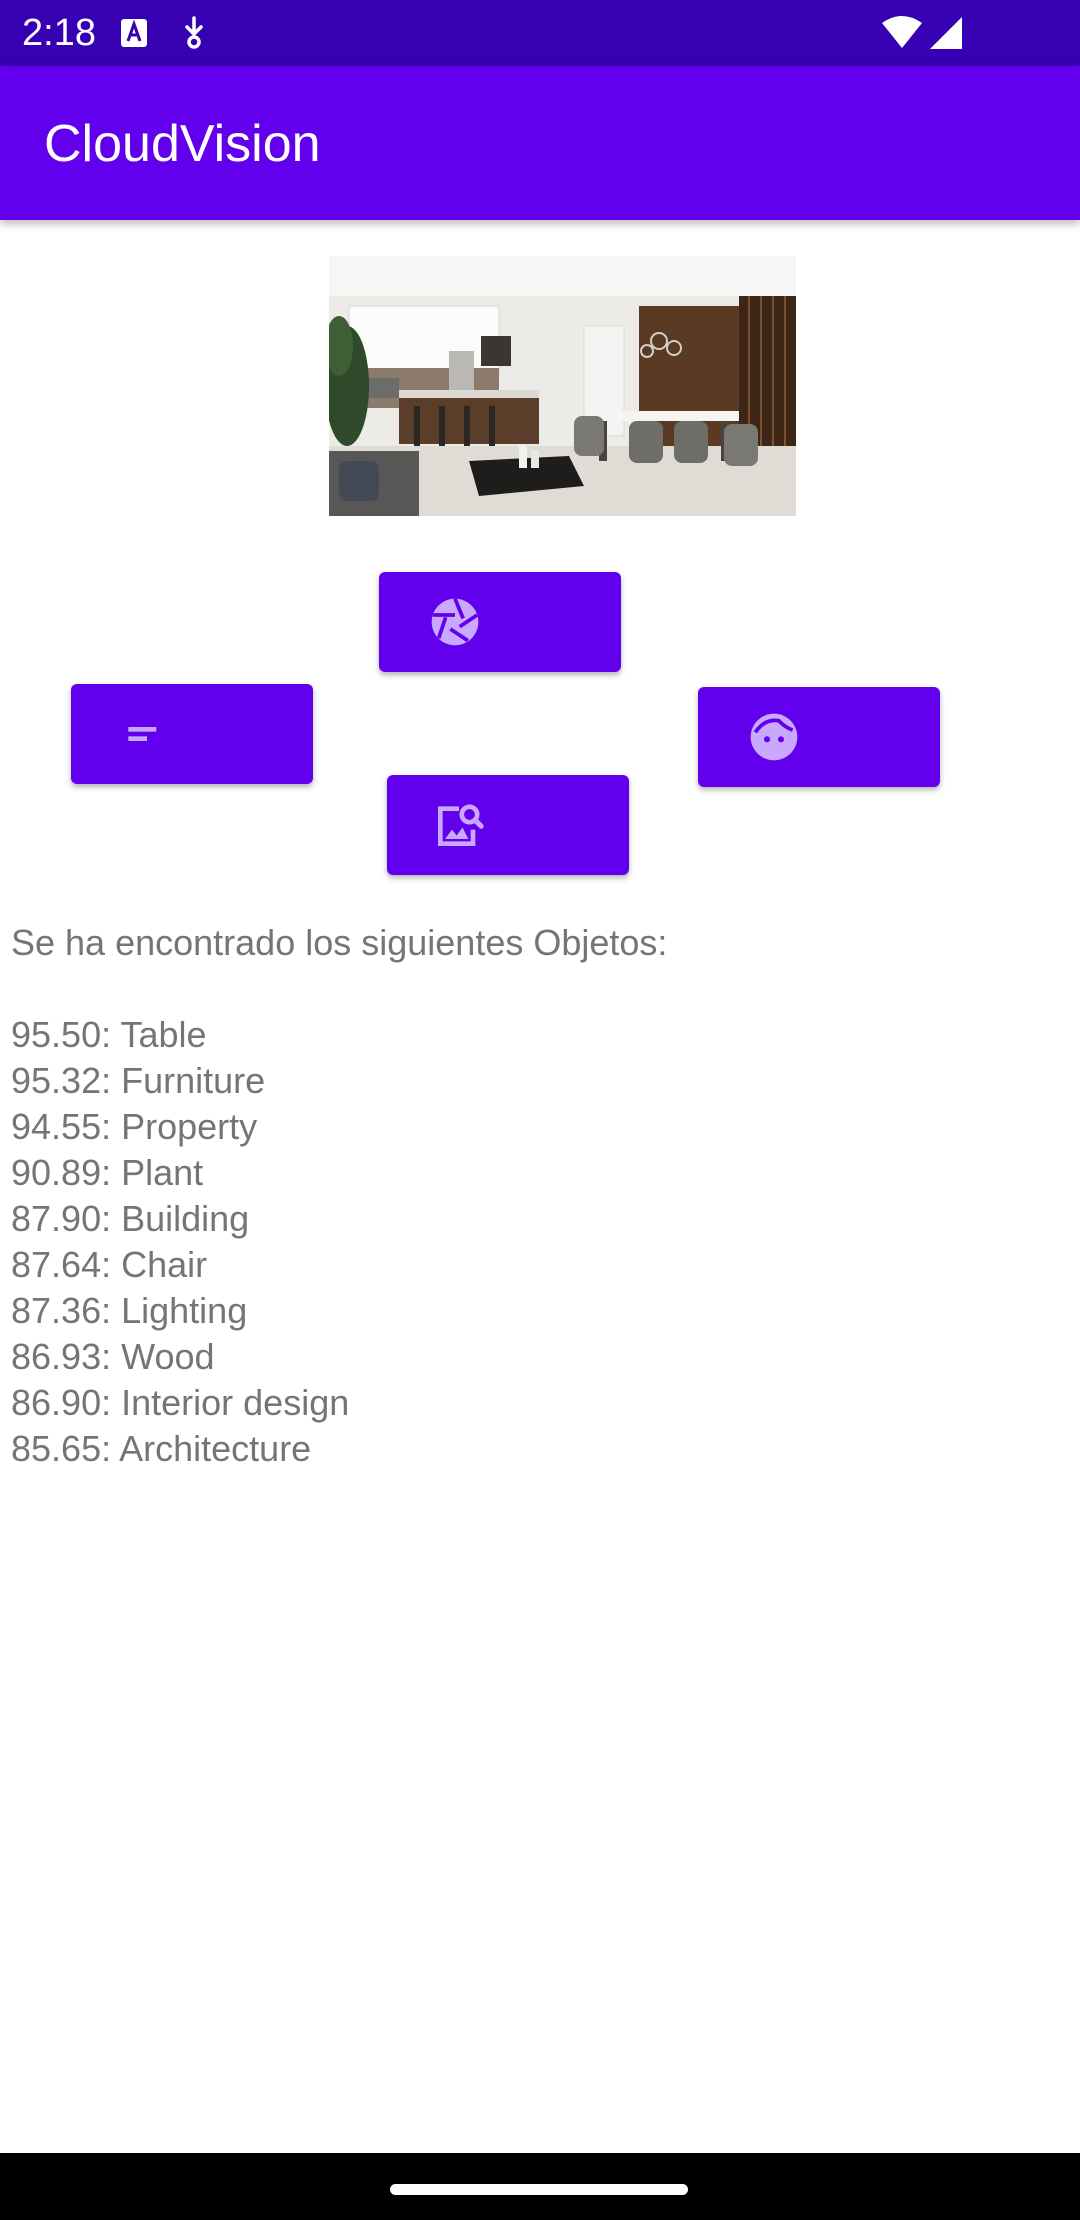 This screenshot has width=1080, height=2220. Describe the element at coordinates (541, 1035) in the screenshot. I see `result-item: 95.50: Table` at that location.